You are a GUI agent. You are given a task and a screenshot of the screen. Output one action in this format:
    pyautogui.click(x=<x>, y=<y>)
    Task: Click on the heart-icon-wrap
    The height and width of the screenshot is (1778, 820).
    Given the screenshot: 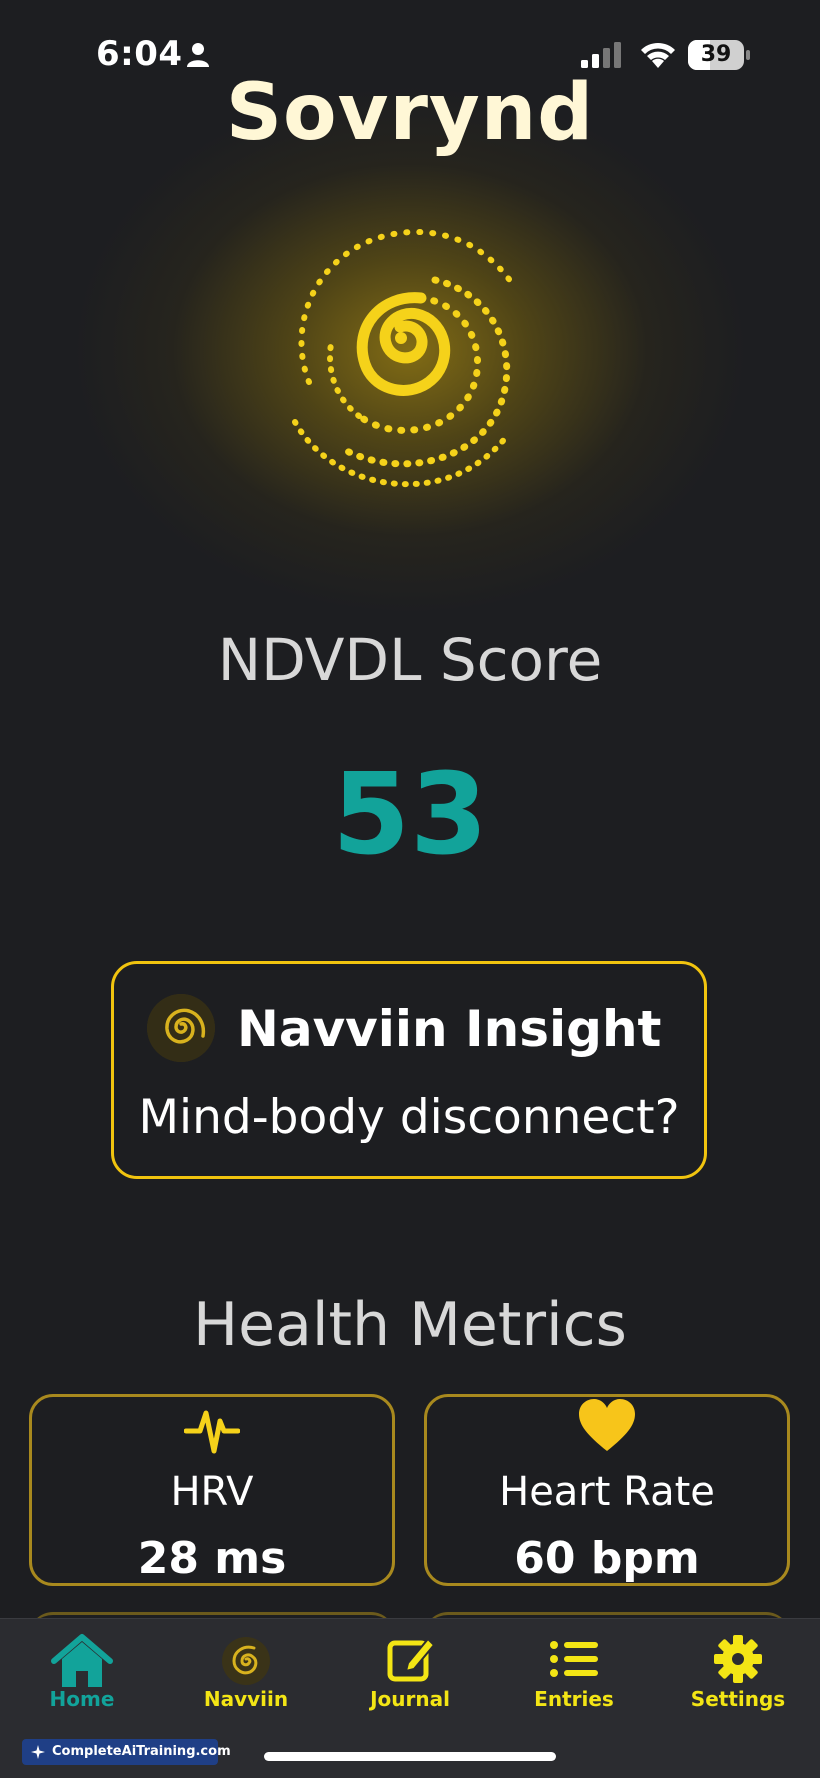 What is the action you would take?
    pyautogui.click(x=607, y=1427)
    